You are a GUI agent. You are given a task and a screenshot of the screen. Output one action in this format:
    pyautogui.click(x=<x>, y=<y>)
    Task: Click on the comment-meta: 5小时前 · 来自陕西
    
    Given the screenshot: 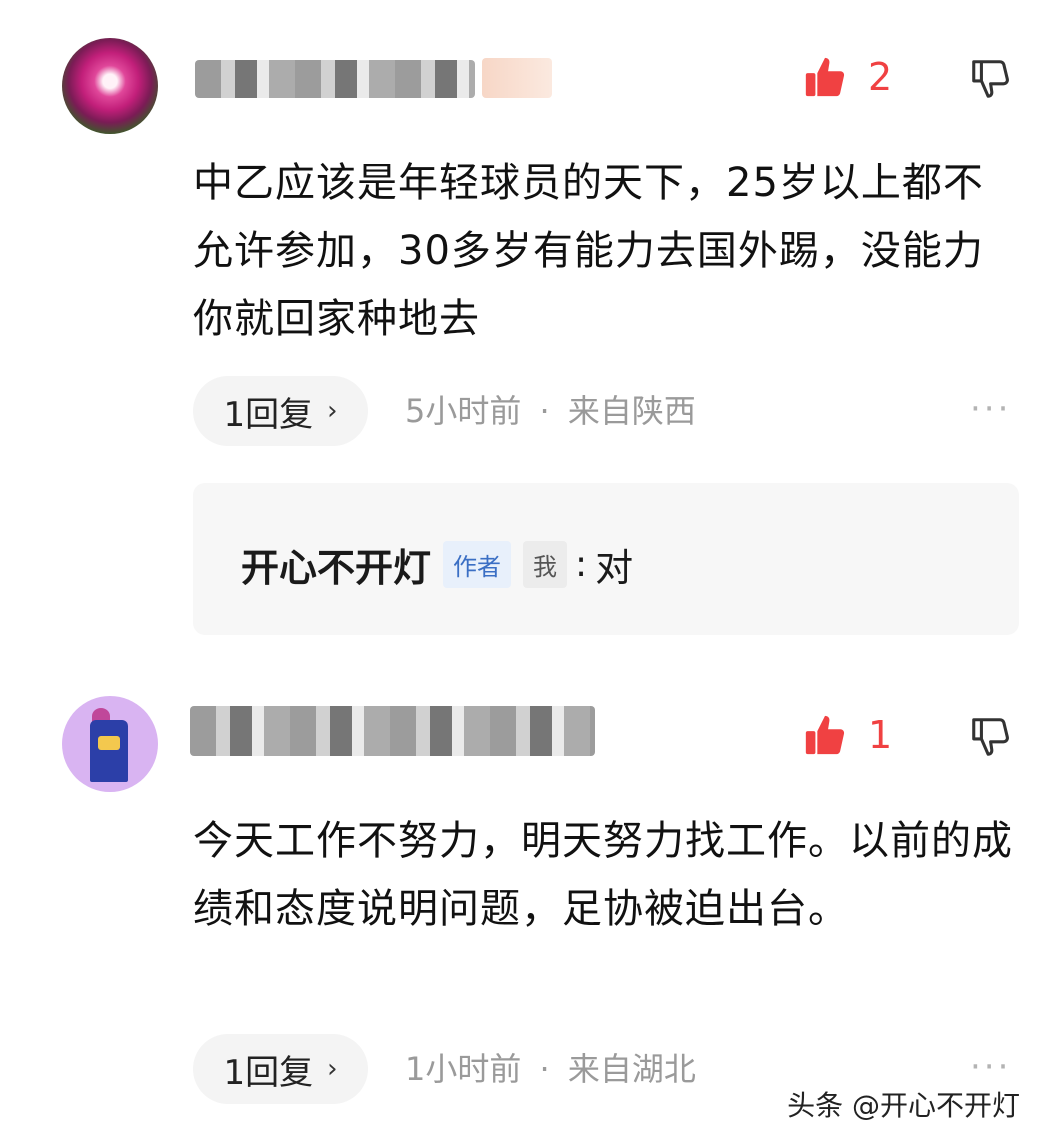 What is the action you would take?
    pyautogui.click(x=550, y=411)
    